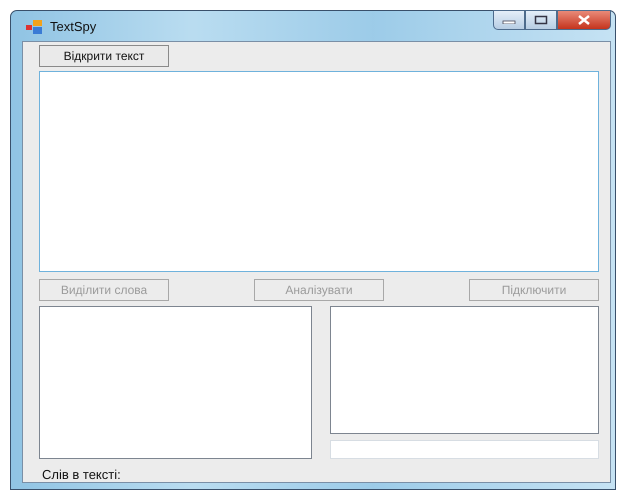 This screenshot has height=494, width=619. I want to click on input-field, so click(464, 449).